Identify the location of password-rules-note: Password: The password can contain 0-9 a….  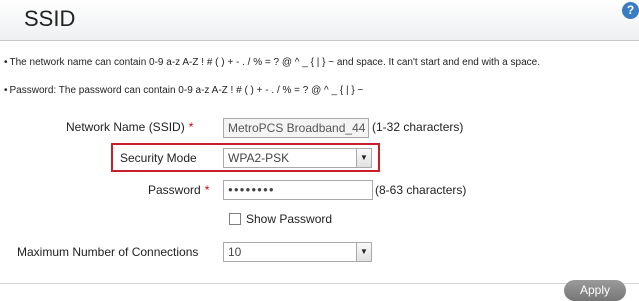
(184, 90).